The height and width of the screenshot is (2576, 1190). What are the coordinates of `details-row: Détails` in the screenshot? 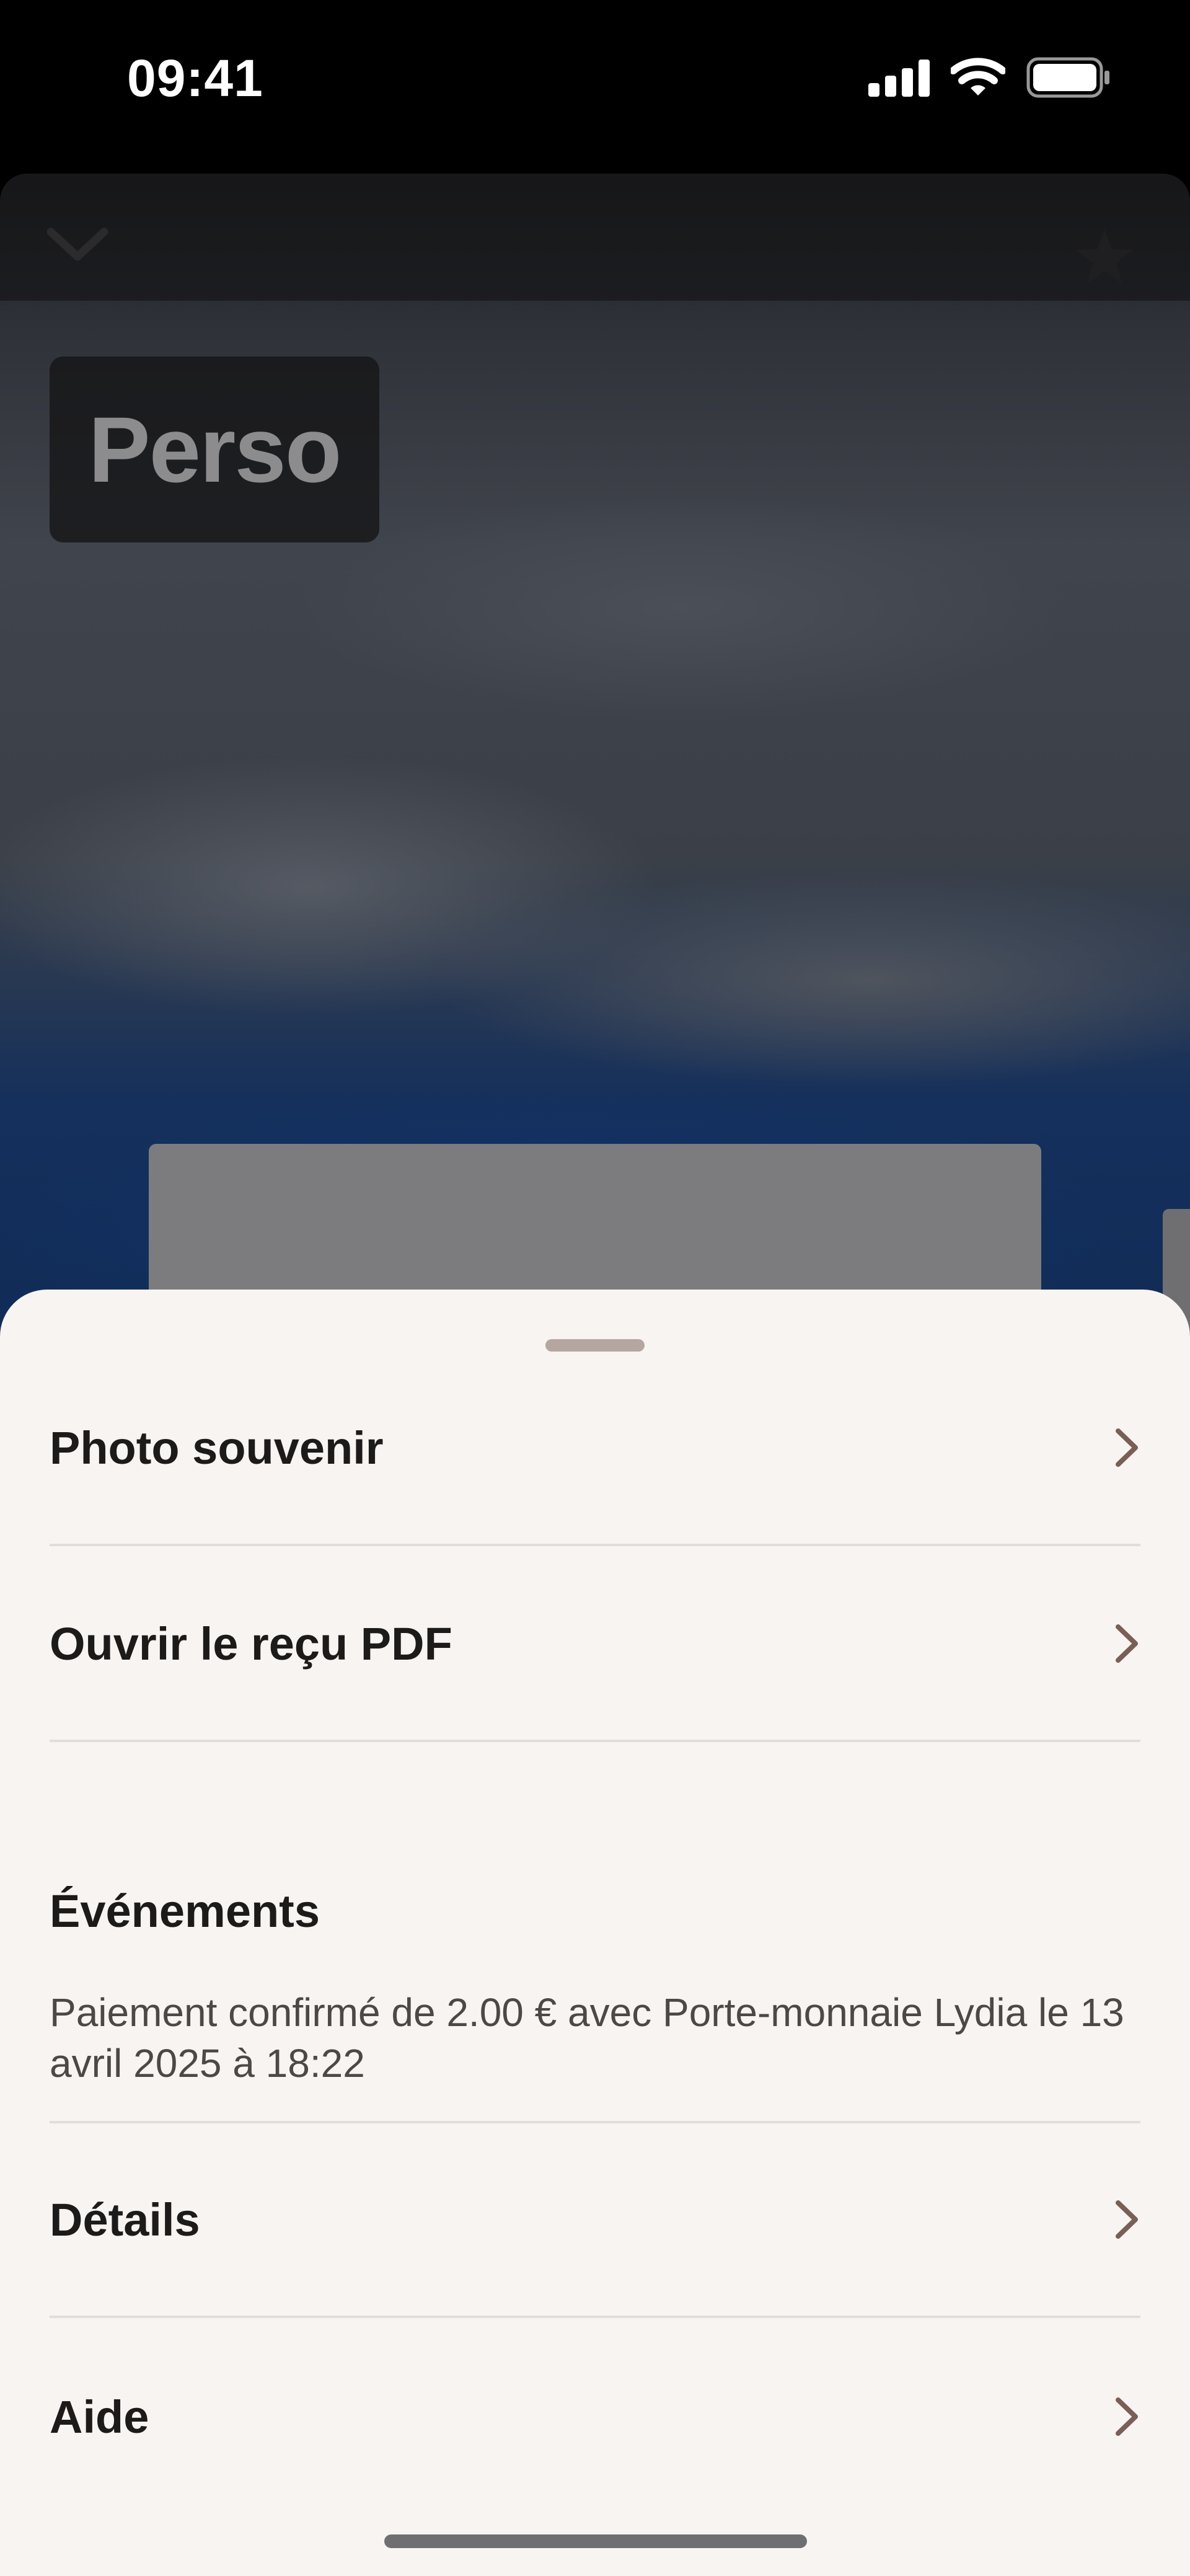 It's located at (595, 2221).